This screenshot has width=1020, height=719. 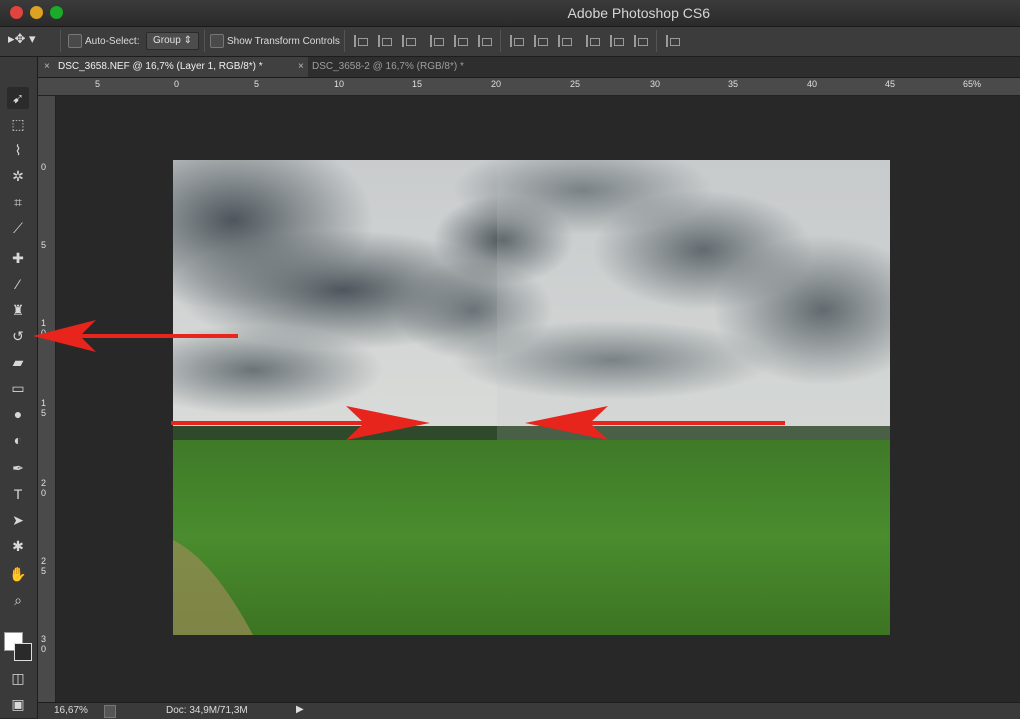 I want to click on status-bar: 16,67% Doc: 34,9M/71,3M ▶, so click(x=529, y=710).